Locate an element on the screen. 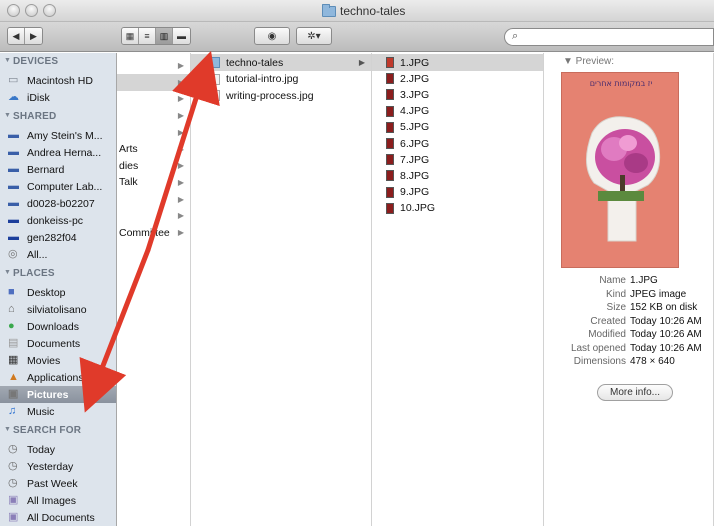  info-key: Size is located at coordinates (616, 307).